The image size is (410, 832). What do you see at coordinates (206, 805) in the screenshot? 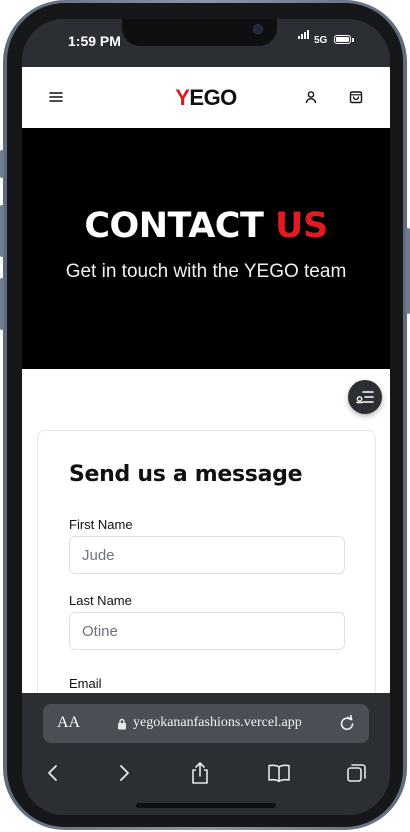
I see `home-indicator` at bounding box center [206, 805].